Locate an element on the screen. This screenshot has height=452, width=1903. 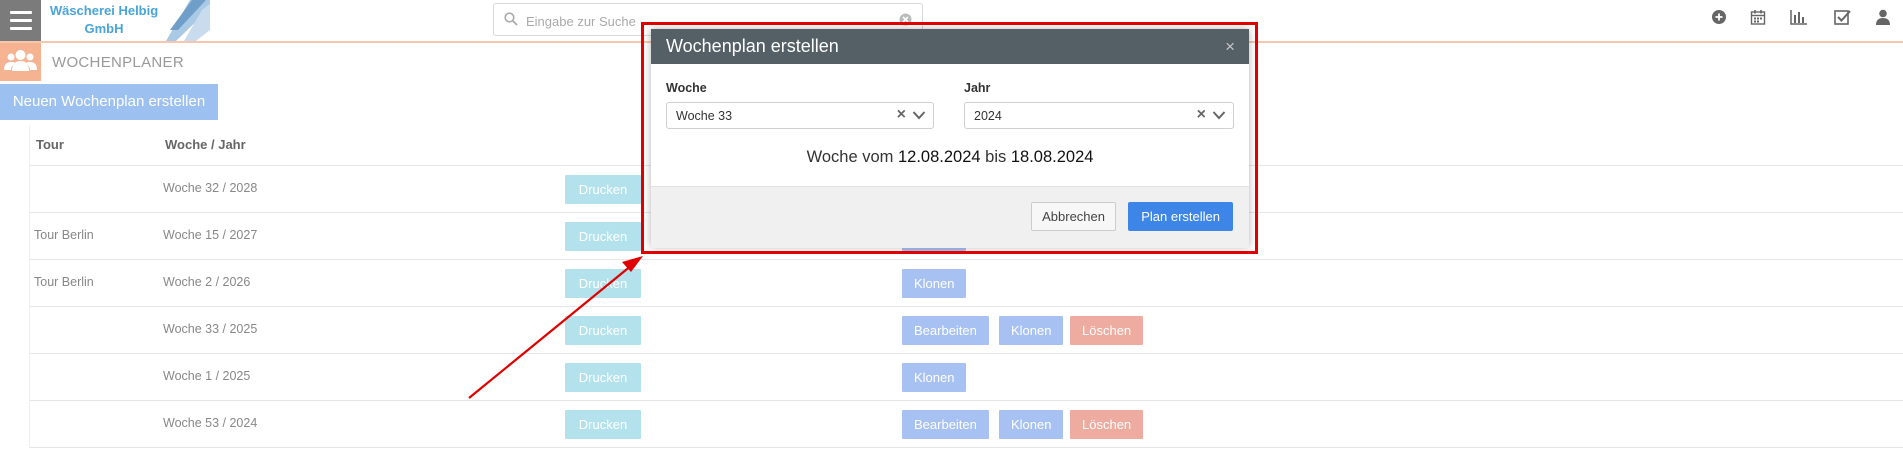
week-cell: Woche 2 / 2026 is located at coordinates (207, 282).